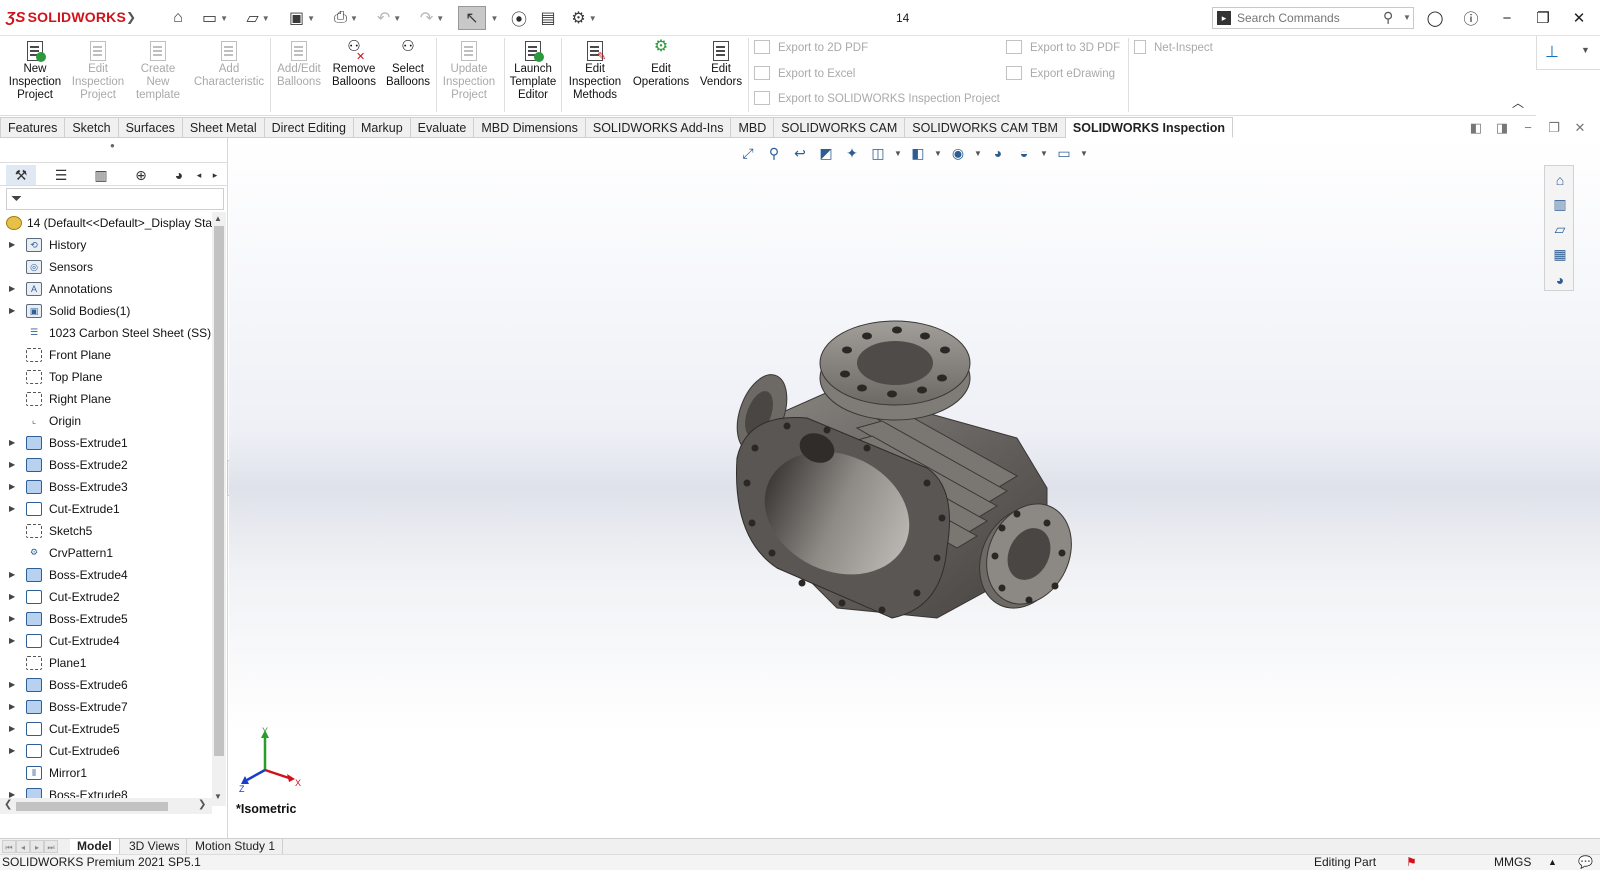  I want to click on prev-tab-icon: ◂, so click(23, 846).